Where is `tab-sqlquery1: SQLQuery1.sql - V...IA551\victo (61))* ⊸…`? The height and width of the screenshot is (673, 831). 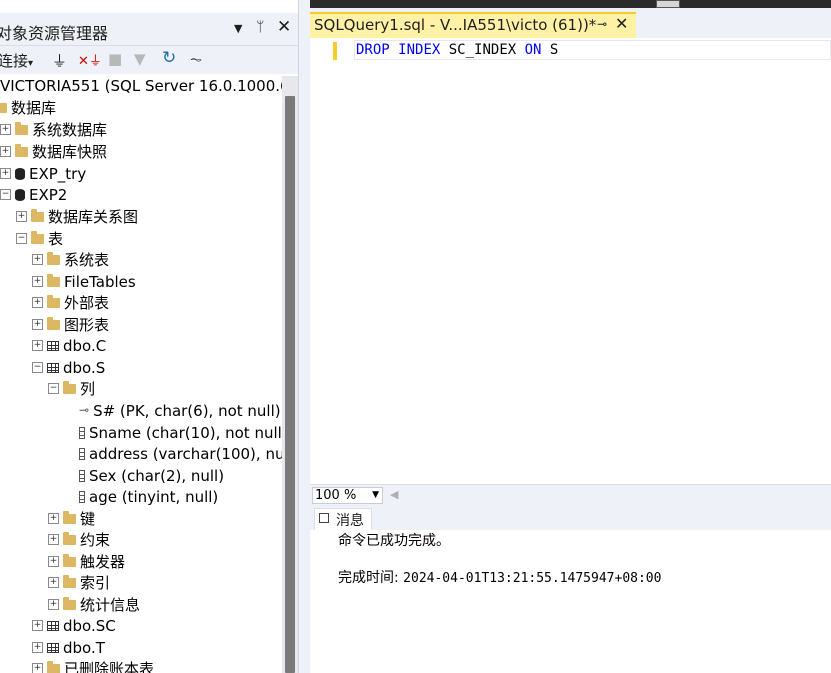
tab-sqlquery1: SQLQuery1.sql - V...IA551\victo (61))* ⊸… is located at coordinates (473, 25).